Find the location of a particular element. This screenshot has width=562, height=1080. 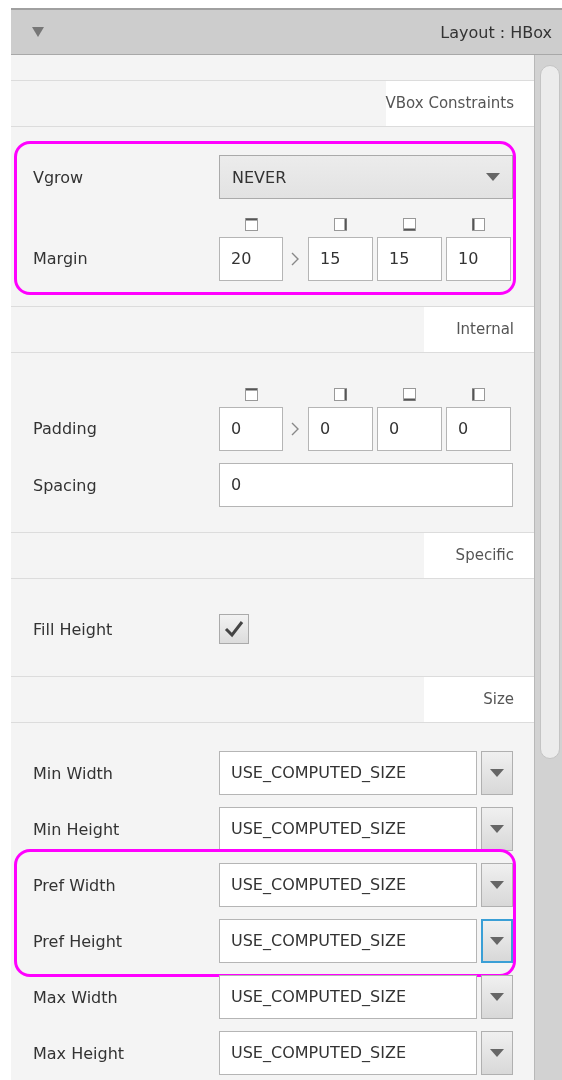

field-label: Fill Height is located at coordinates (73, 629).